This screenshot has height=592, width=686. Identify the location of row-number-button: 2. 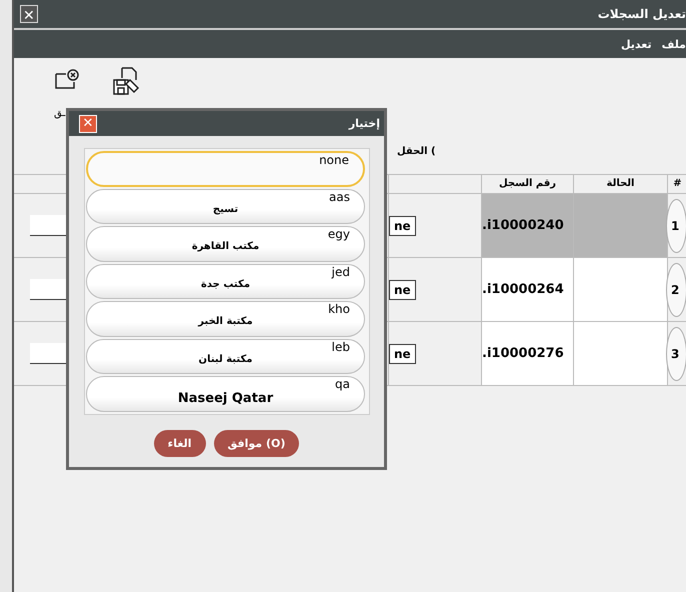
(676, 289).